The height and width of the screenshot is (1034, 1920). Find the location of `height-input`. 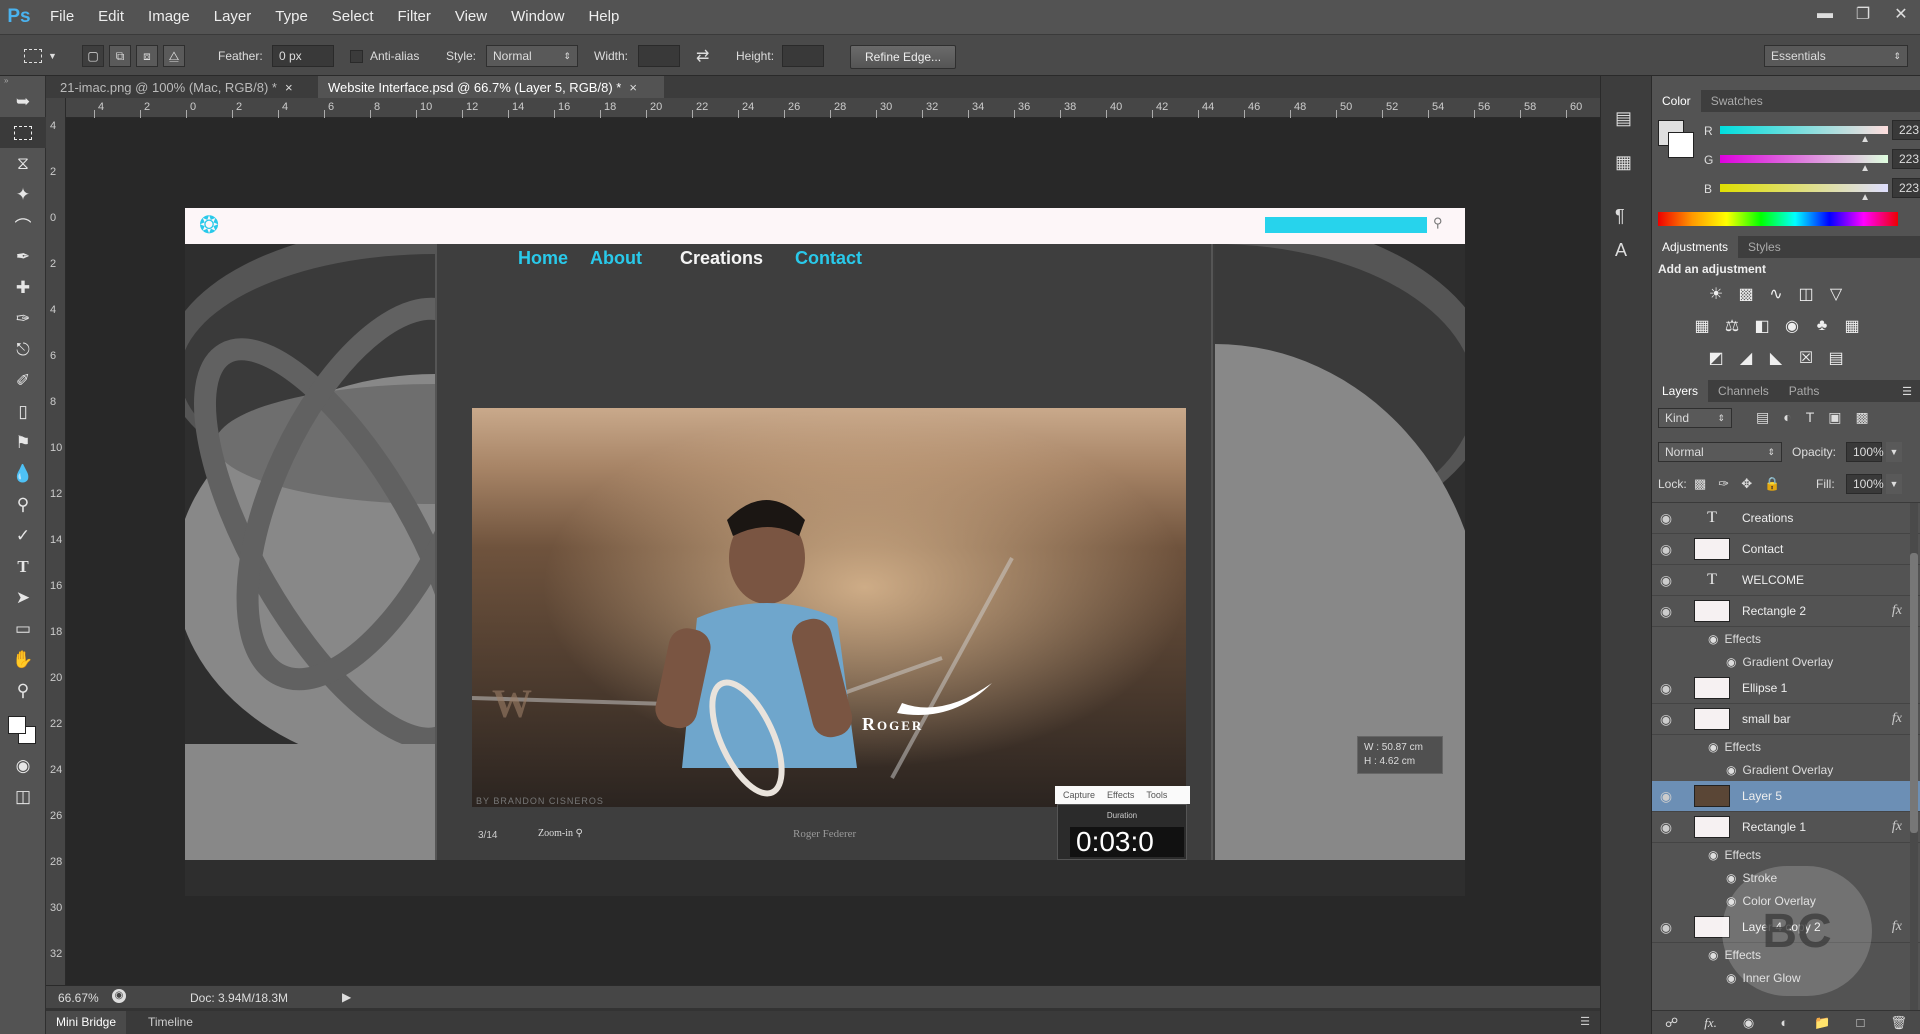

height-input is located at coordinates (803, 56).